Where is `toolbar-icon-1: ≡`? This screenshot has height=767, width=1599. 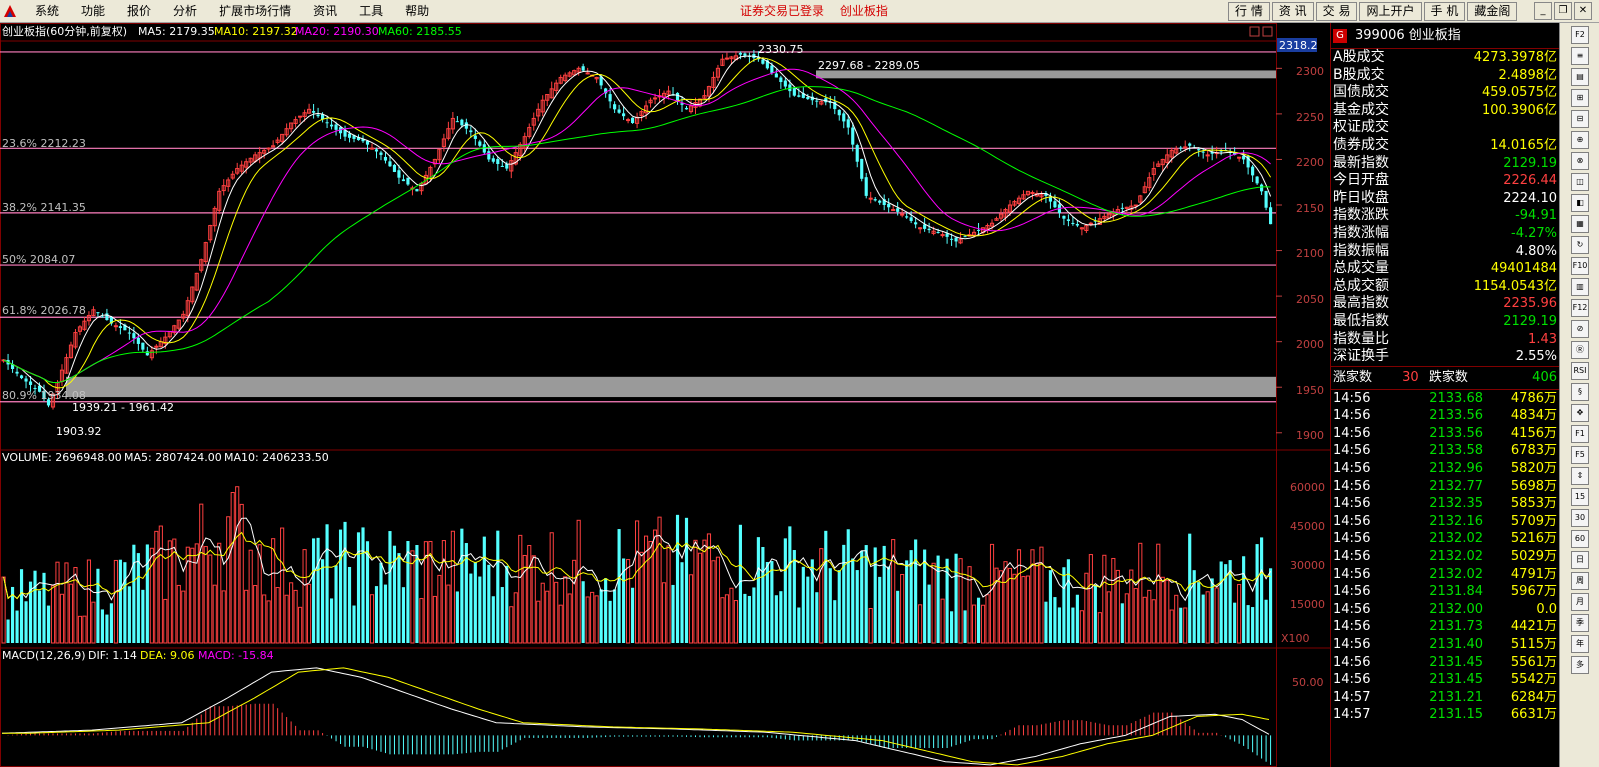
toolbar-icon-1: ≡ is located at coordinates (1580, 56).